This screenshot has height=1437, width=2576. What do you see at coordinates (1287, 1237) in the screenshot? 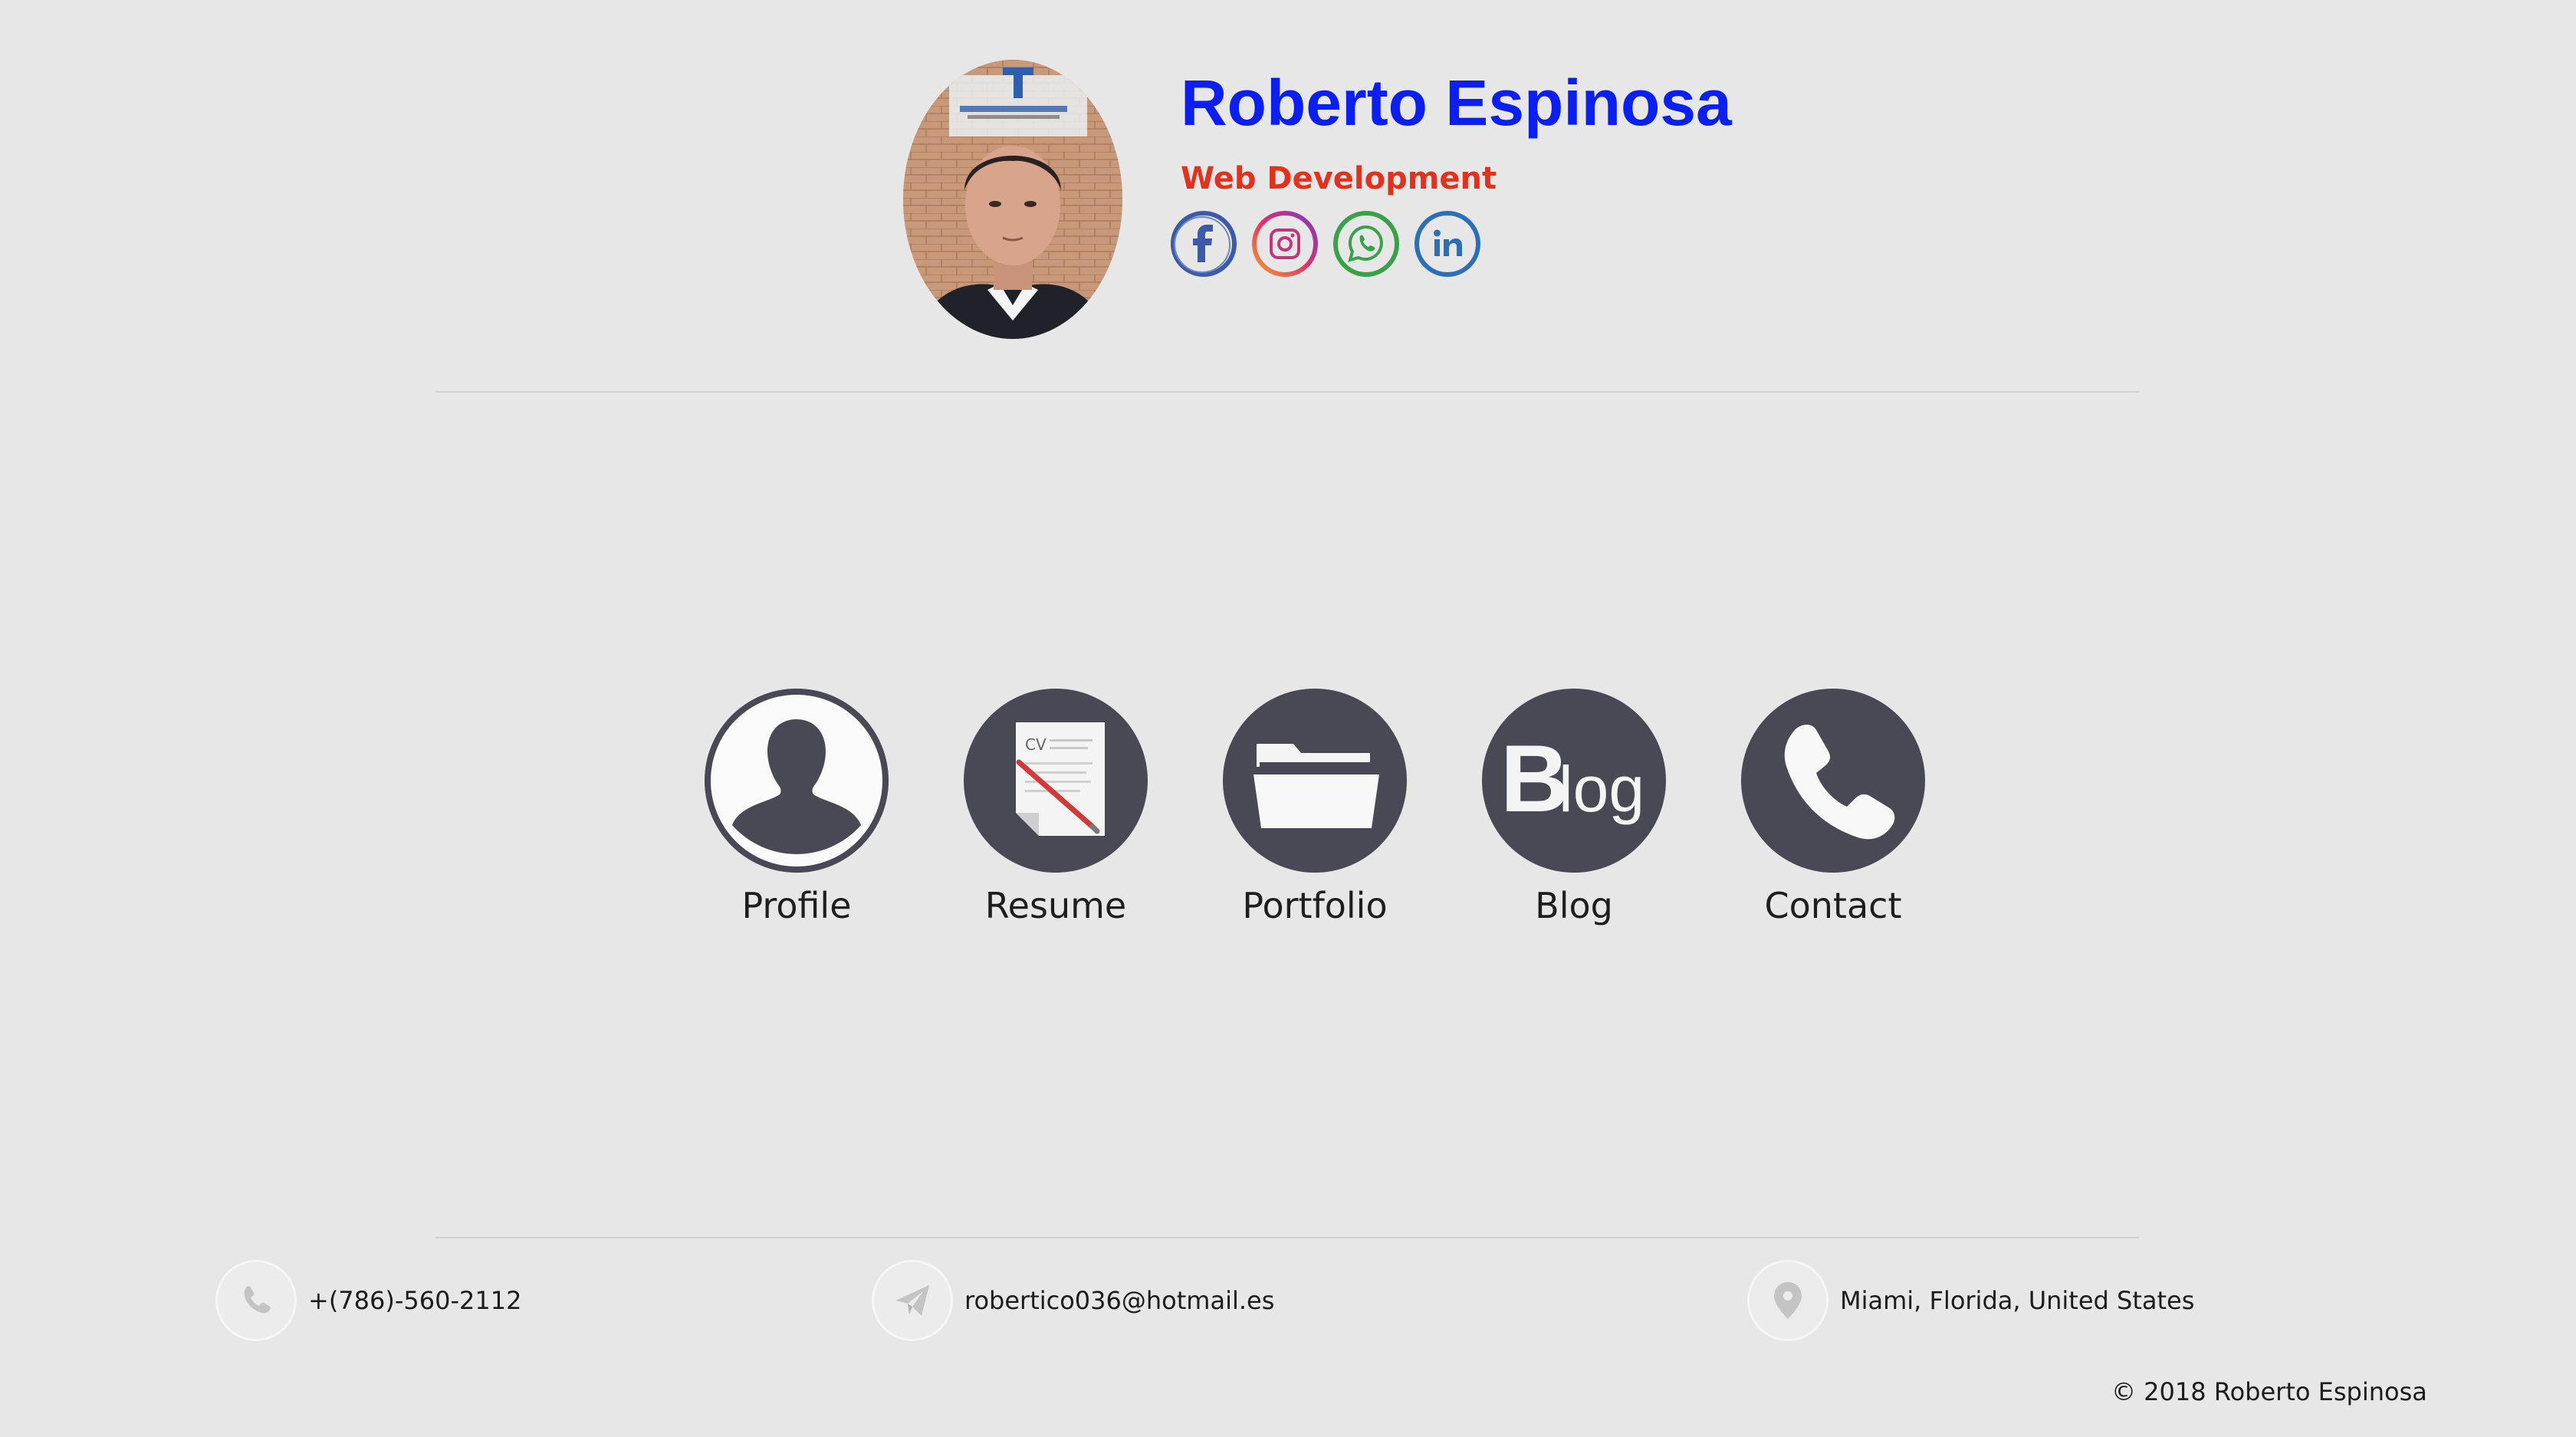
I see `divider-bottom` at bounding box center [1287, 1237].